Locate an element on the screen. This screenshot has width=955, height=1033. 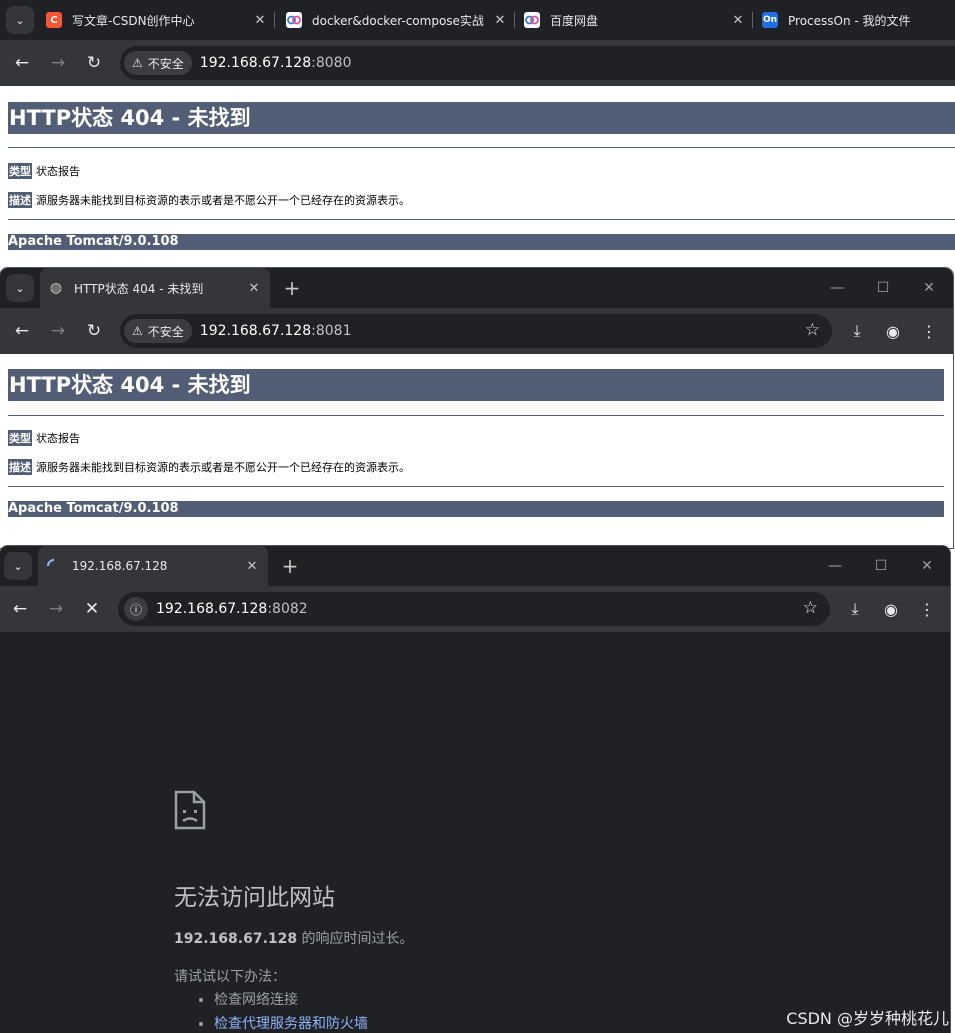
stop-button: ✕ is located at coordinates (92, 609).